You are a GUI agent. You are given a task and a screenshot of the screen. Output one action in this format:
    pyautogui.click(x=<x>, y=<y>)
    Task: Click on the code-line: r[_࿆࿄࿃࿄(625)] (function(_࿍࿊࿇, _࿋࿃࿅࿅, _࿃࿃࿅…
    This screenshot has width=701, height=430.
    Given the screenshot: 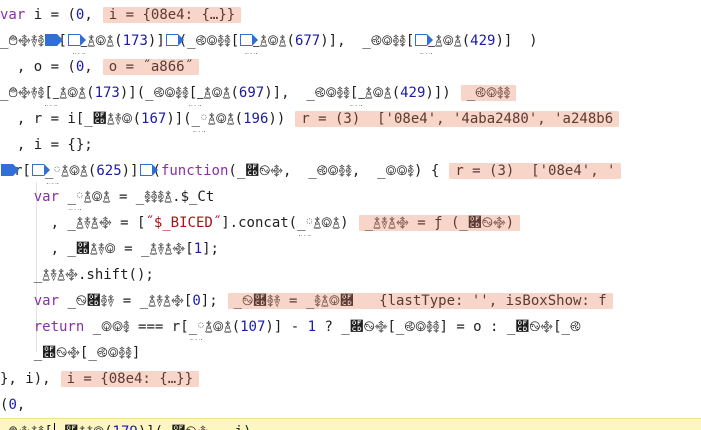 What is the action you would take?
    pyautogui.click(x=350, y=171)
    